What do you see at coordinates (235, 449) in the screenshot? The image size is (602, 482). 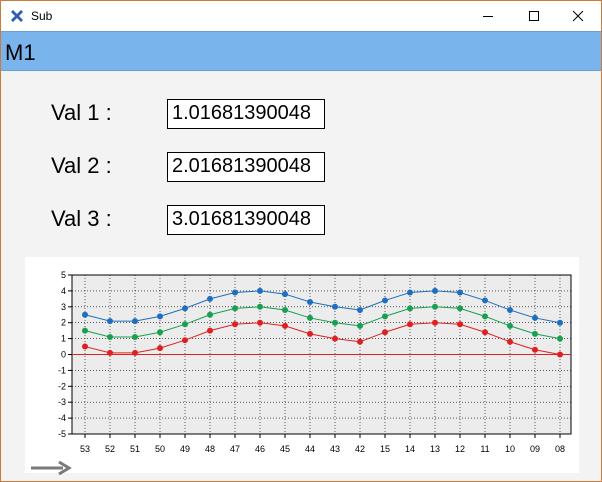 I see `x-tick-label: 47` at bounding box center [235, 449].